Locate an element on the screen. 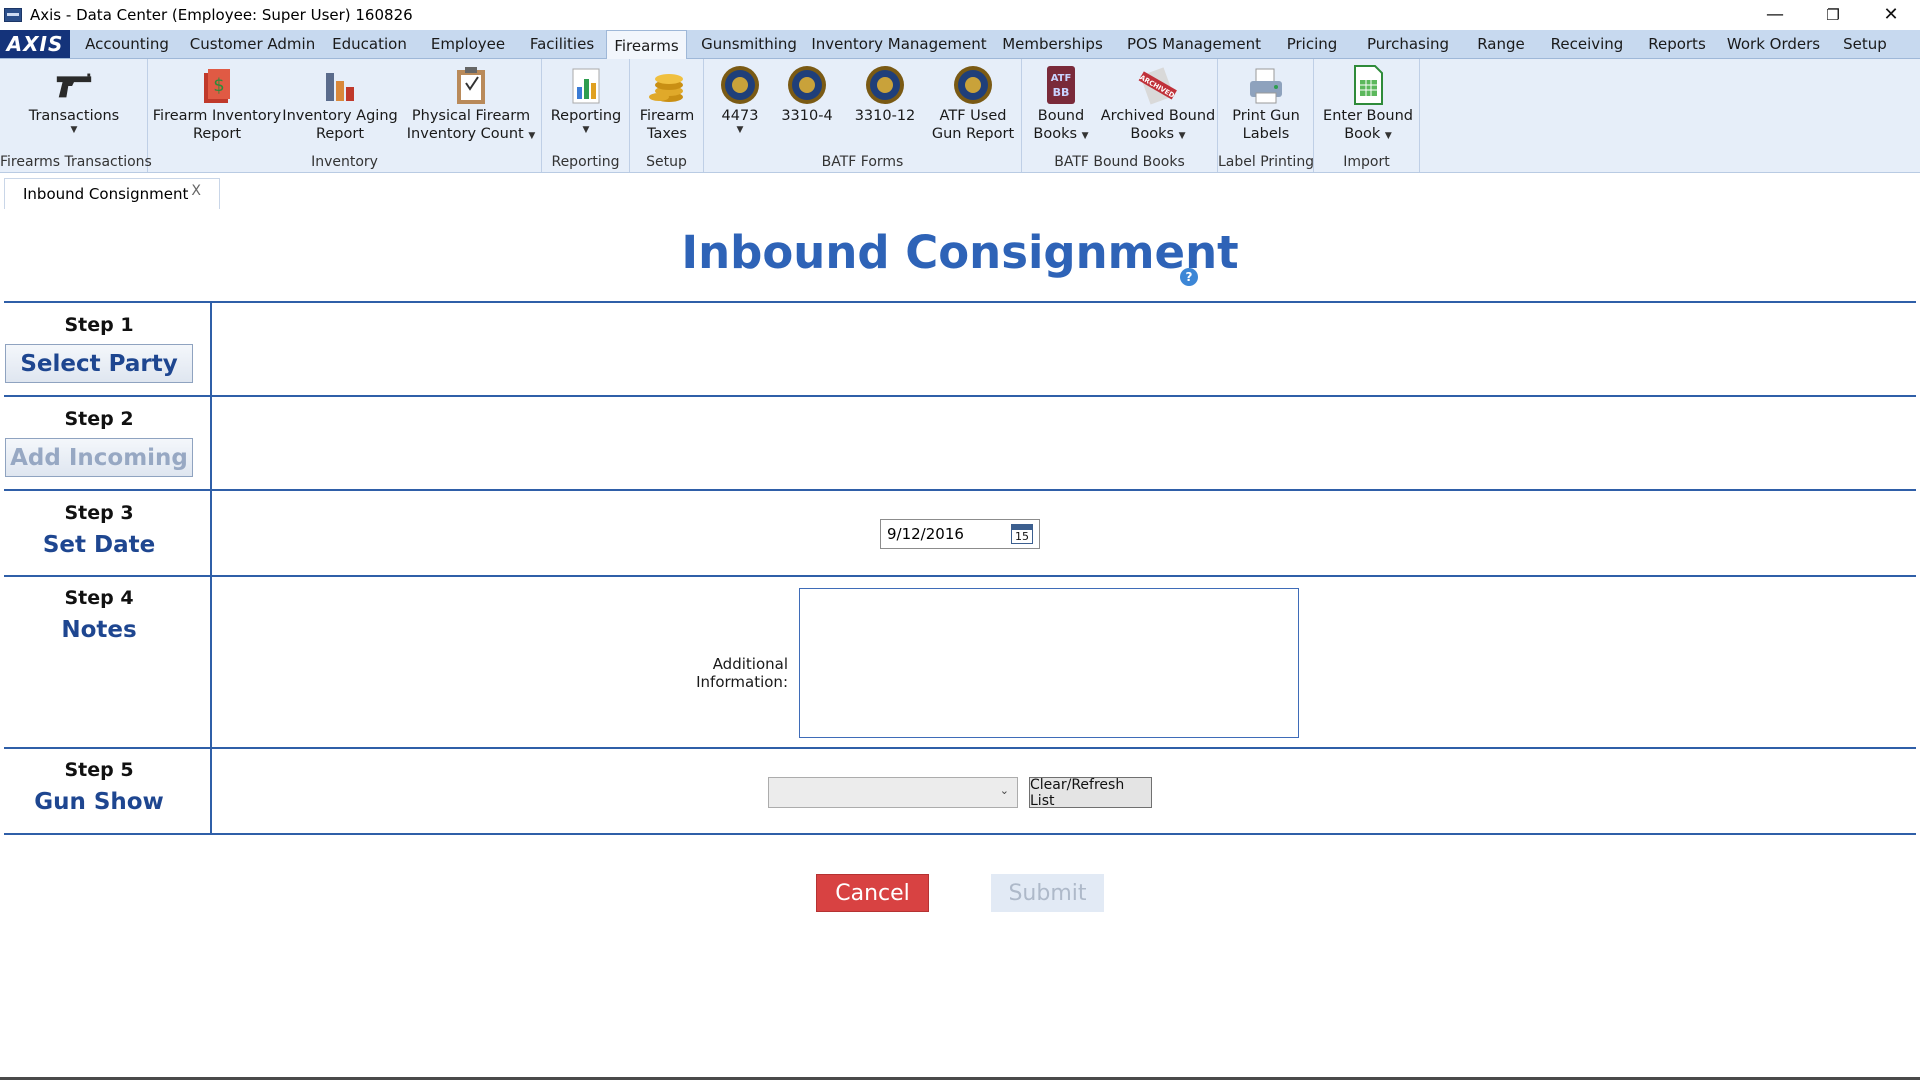  archived-bound-books-label-1: Archived Bound is located at coordinates (1158, 116).